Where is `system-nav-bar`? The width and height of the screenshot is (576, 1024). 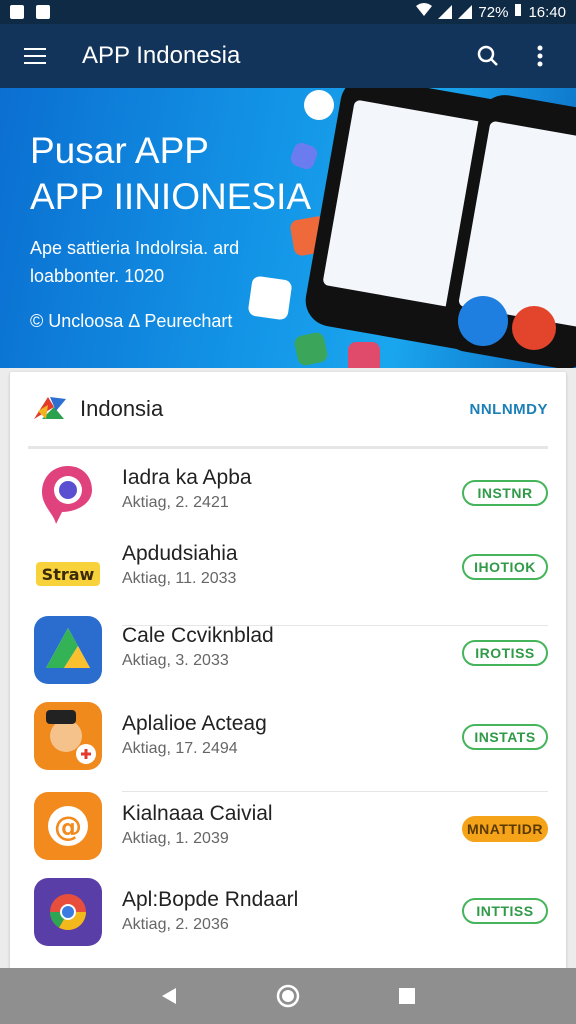
system-nav-bar is located at coordinates (288, 996).